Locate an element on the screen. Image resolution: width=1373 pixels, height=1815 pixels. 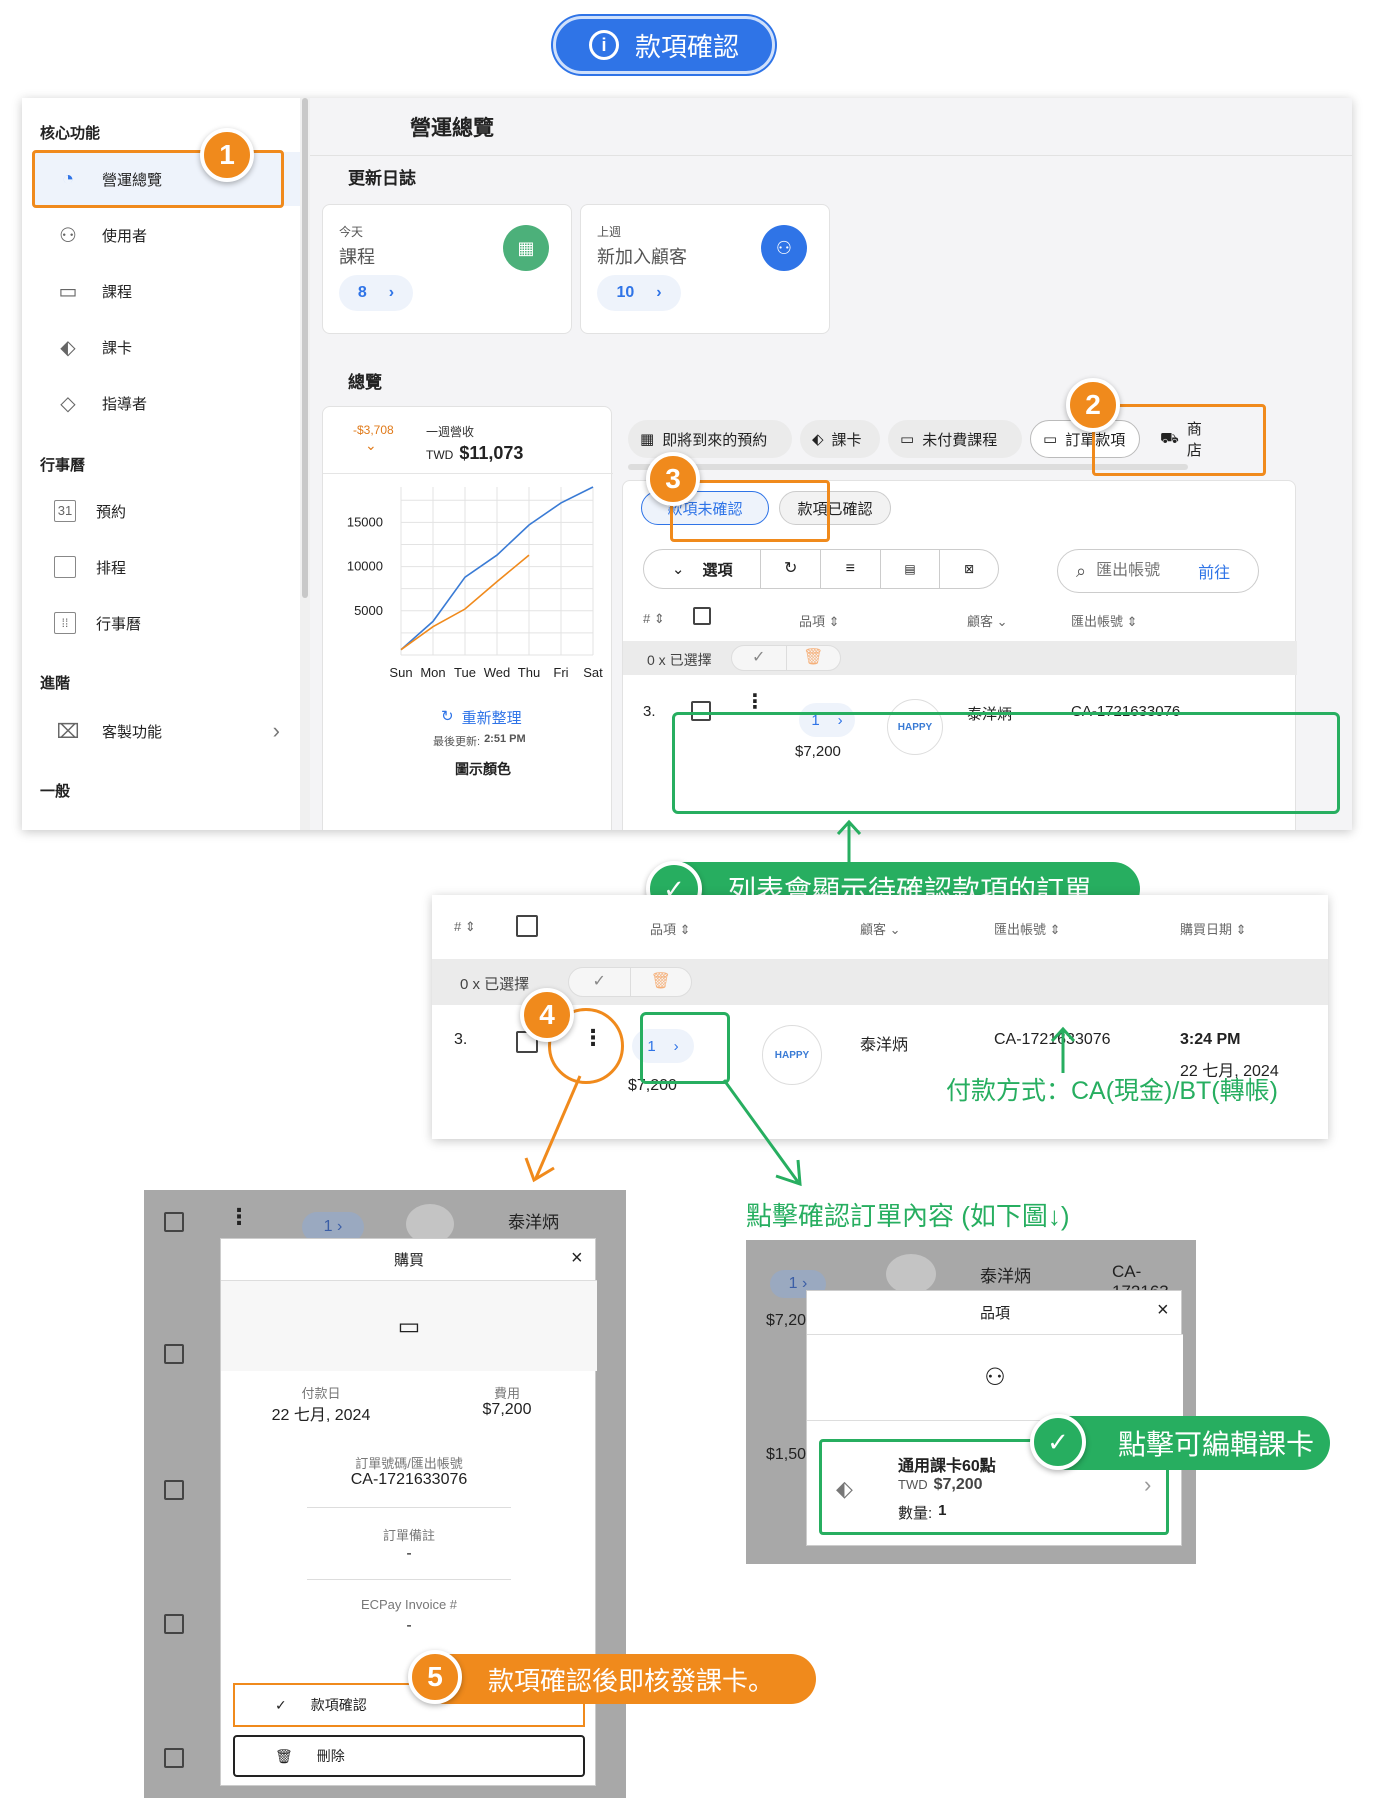
easel-icon: ▭ is located at coordinates (907, 439).